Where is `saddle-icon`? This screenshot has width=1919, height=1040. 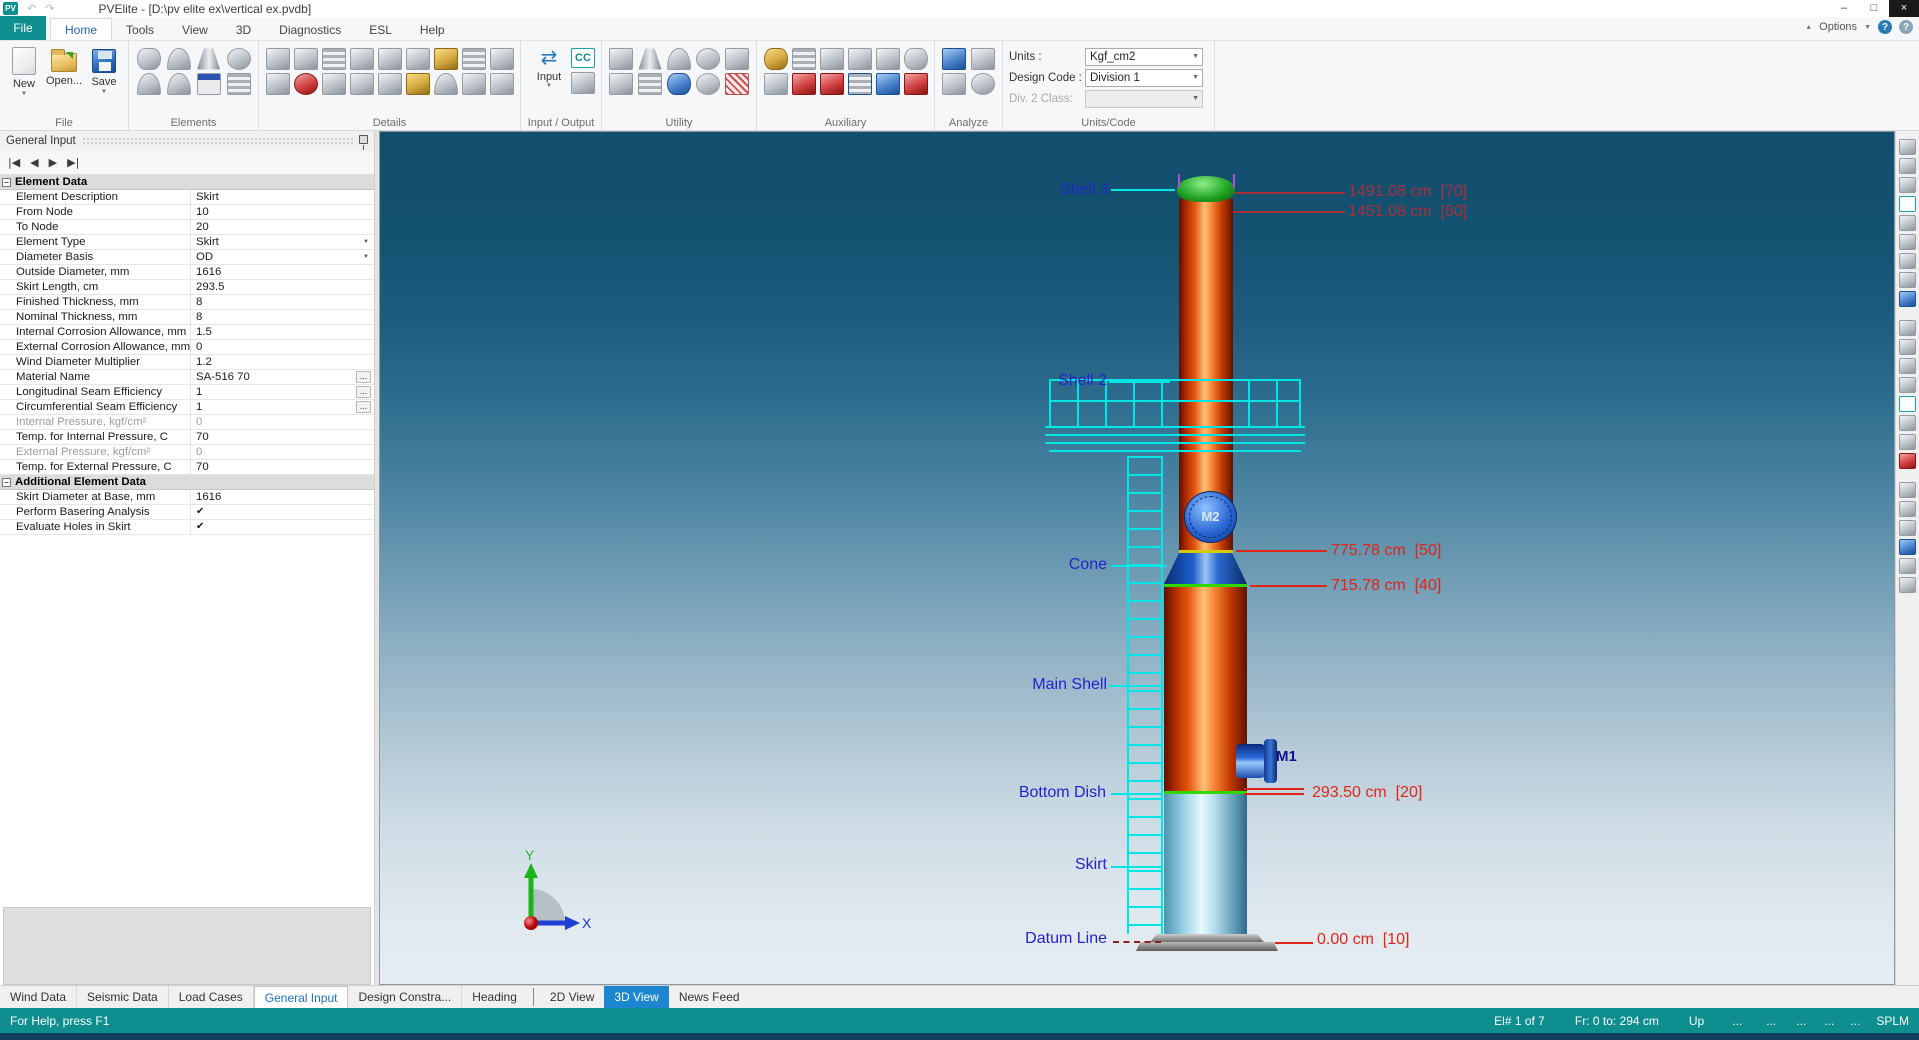 saddle-icon is located at coordinates (361, 59).